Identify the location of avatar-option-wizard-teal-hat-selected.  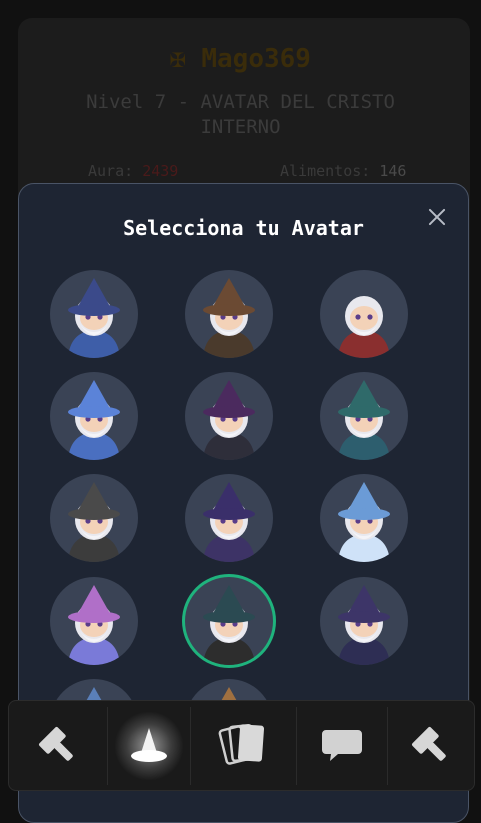
(229, 621).